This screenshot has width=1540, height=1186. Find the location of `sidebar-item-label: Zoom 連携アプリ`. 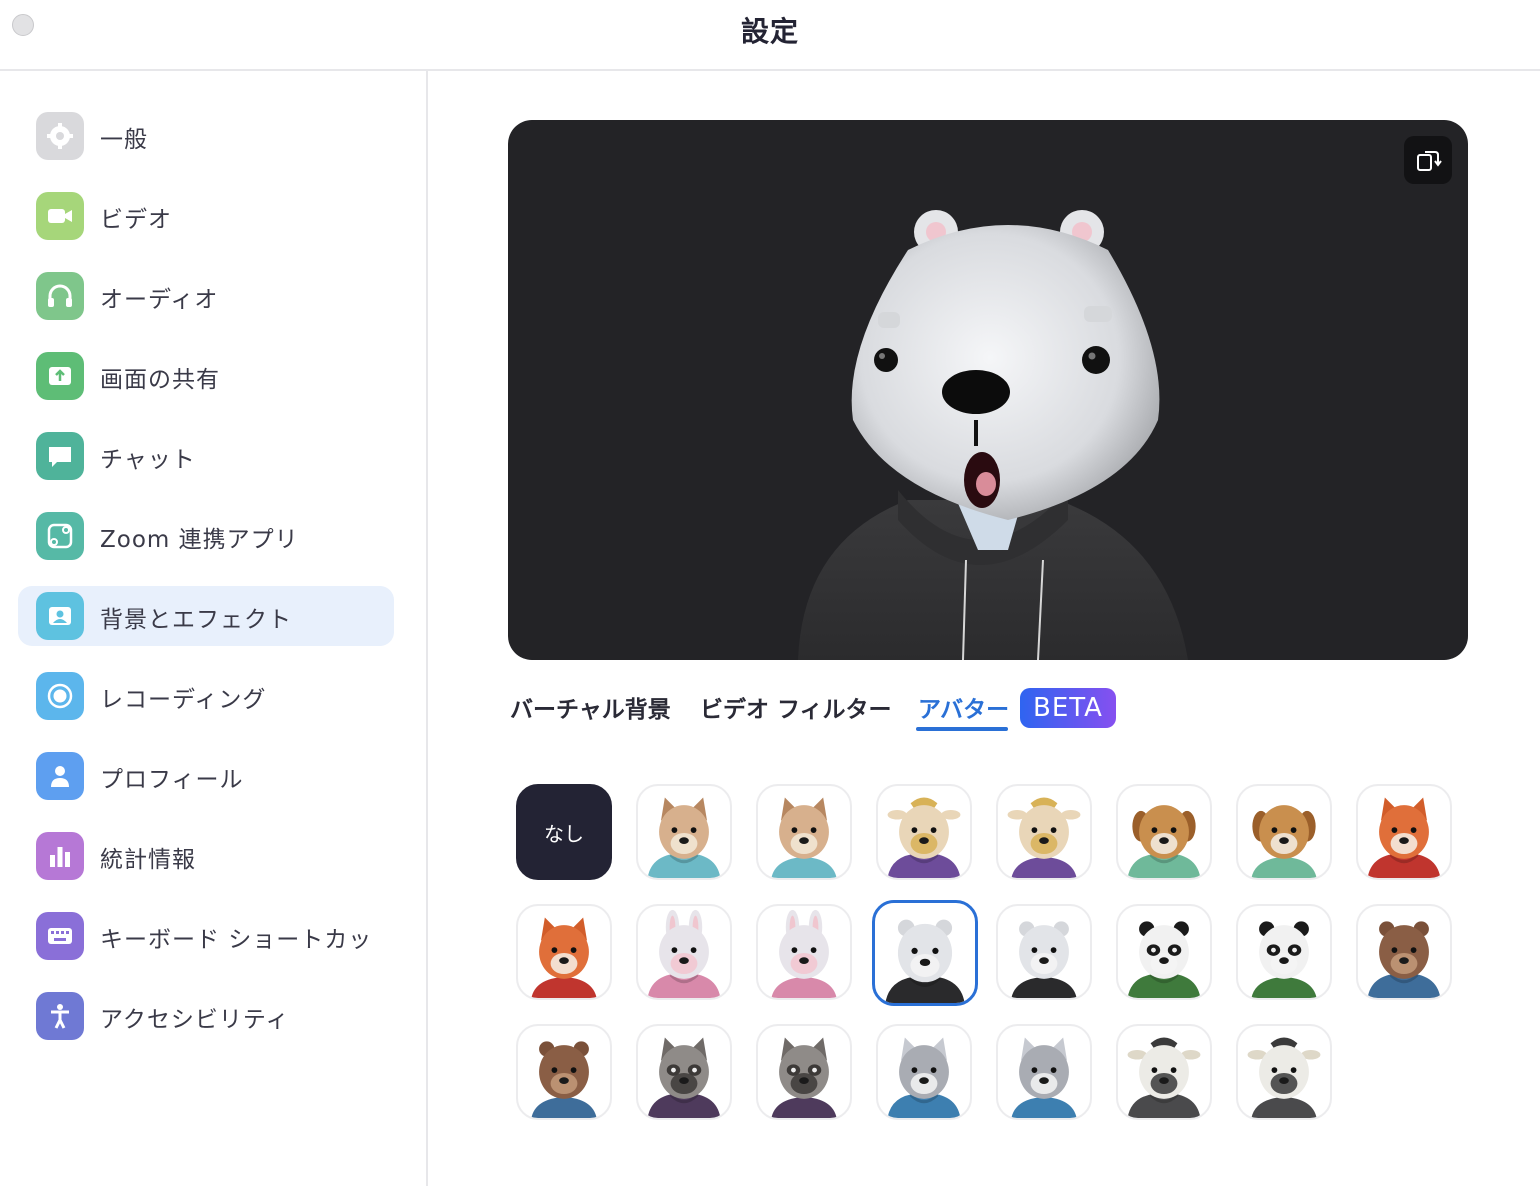

sidebar-item-label: Zoom 連携アプリ is located at coordinates (199, 540).